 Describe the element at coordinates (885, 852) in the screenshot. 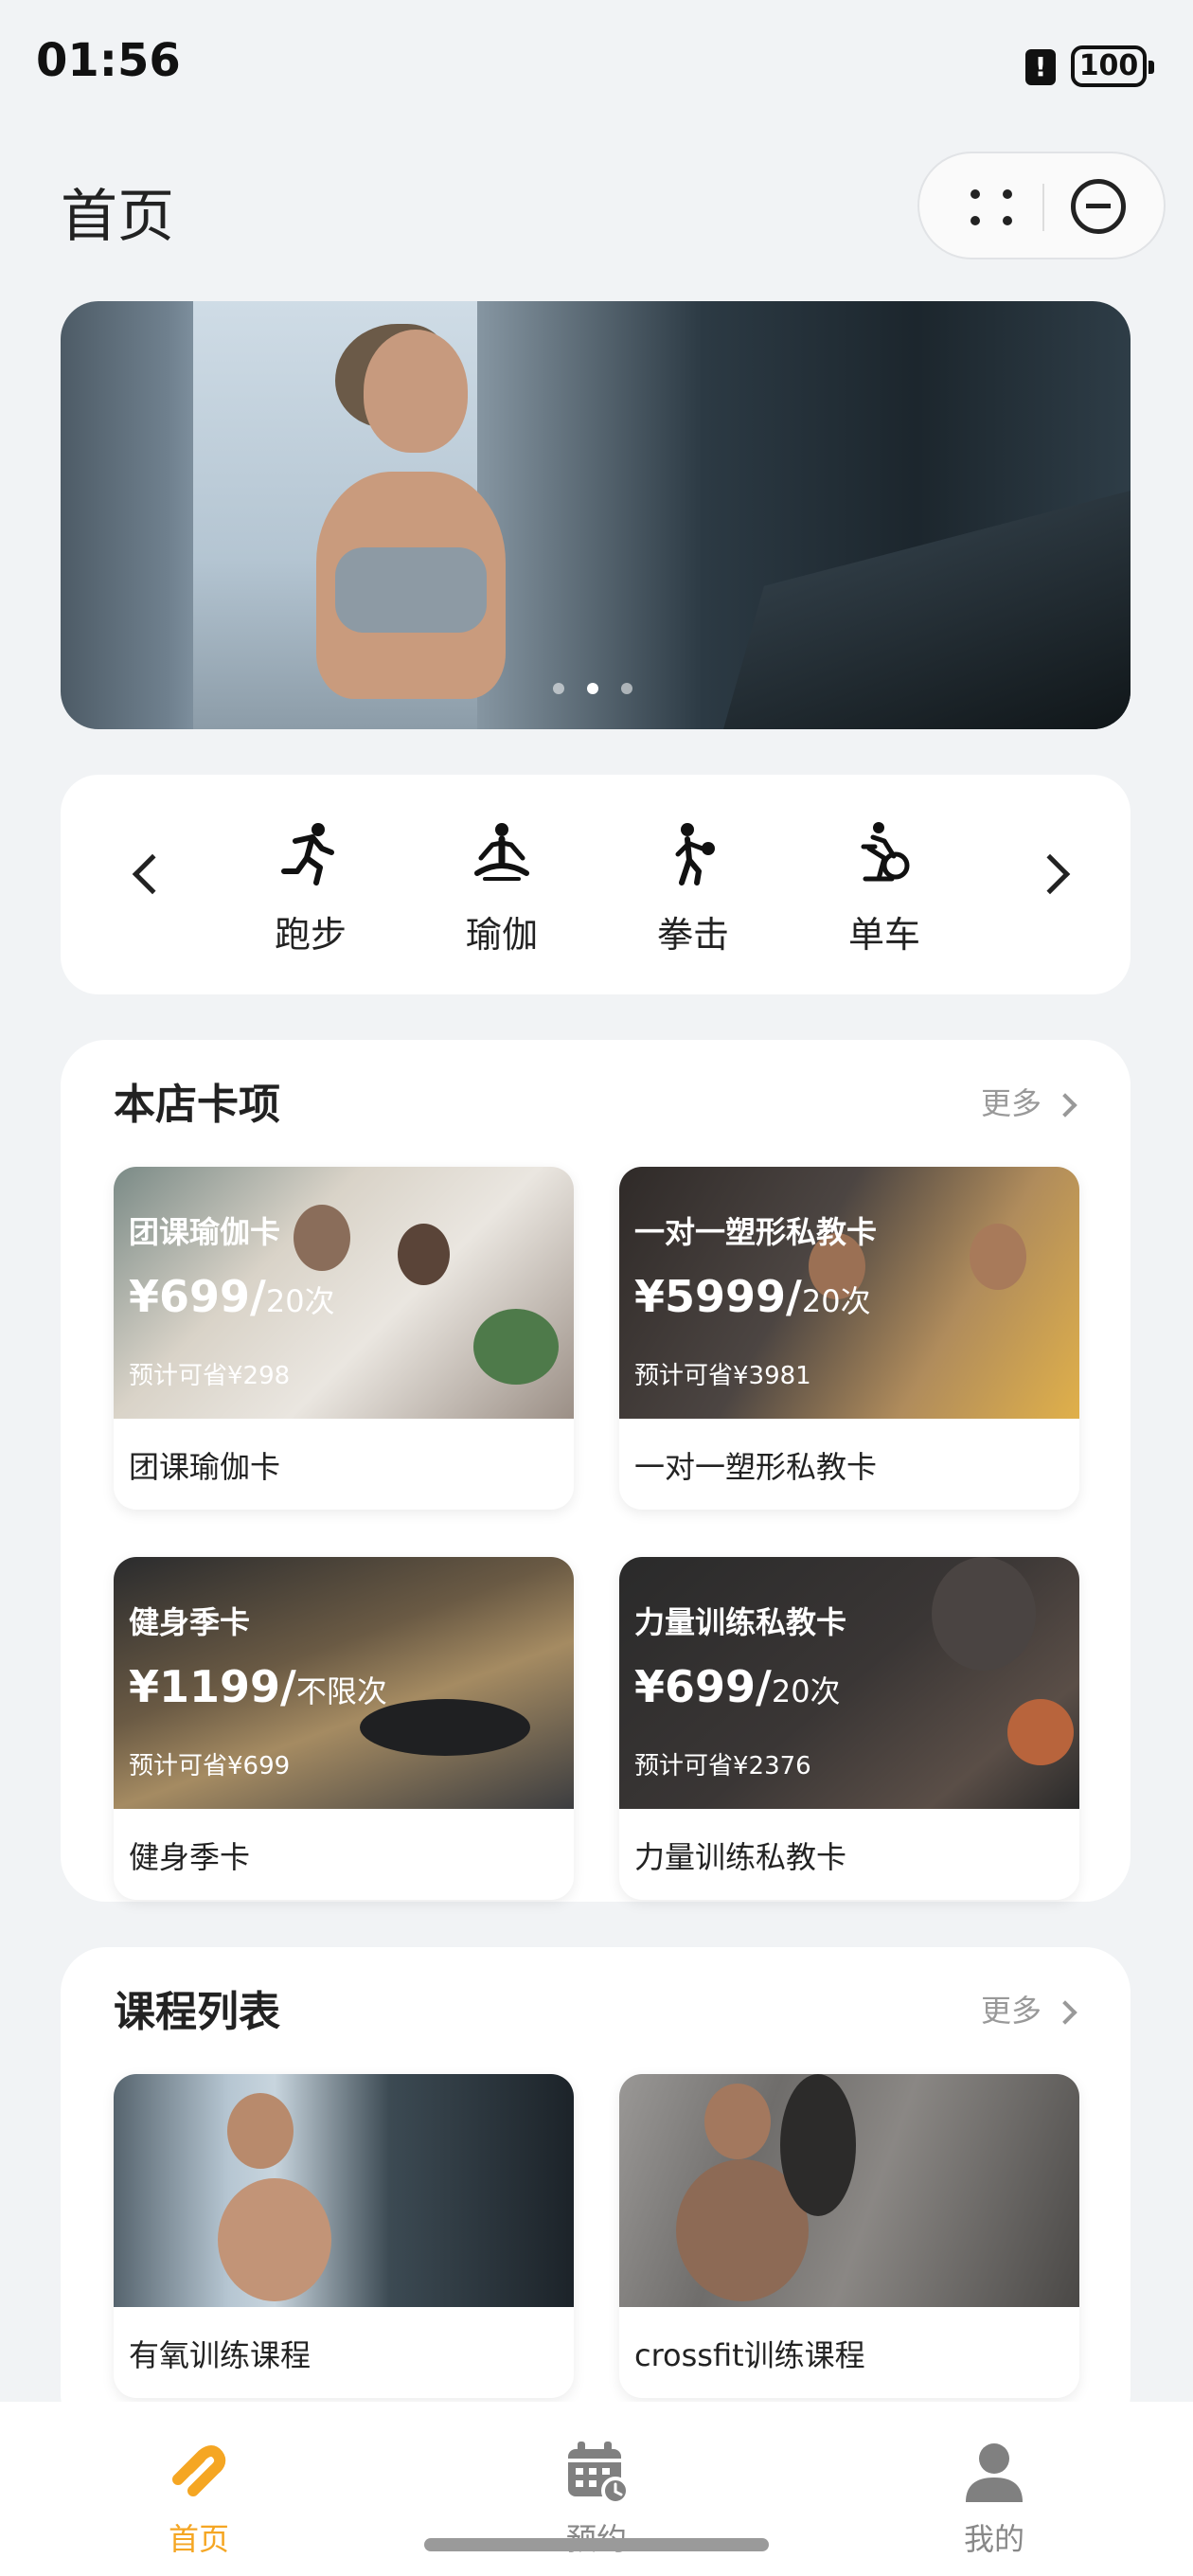

I see `cycling-icon` at that location.